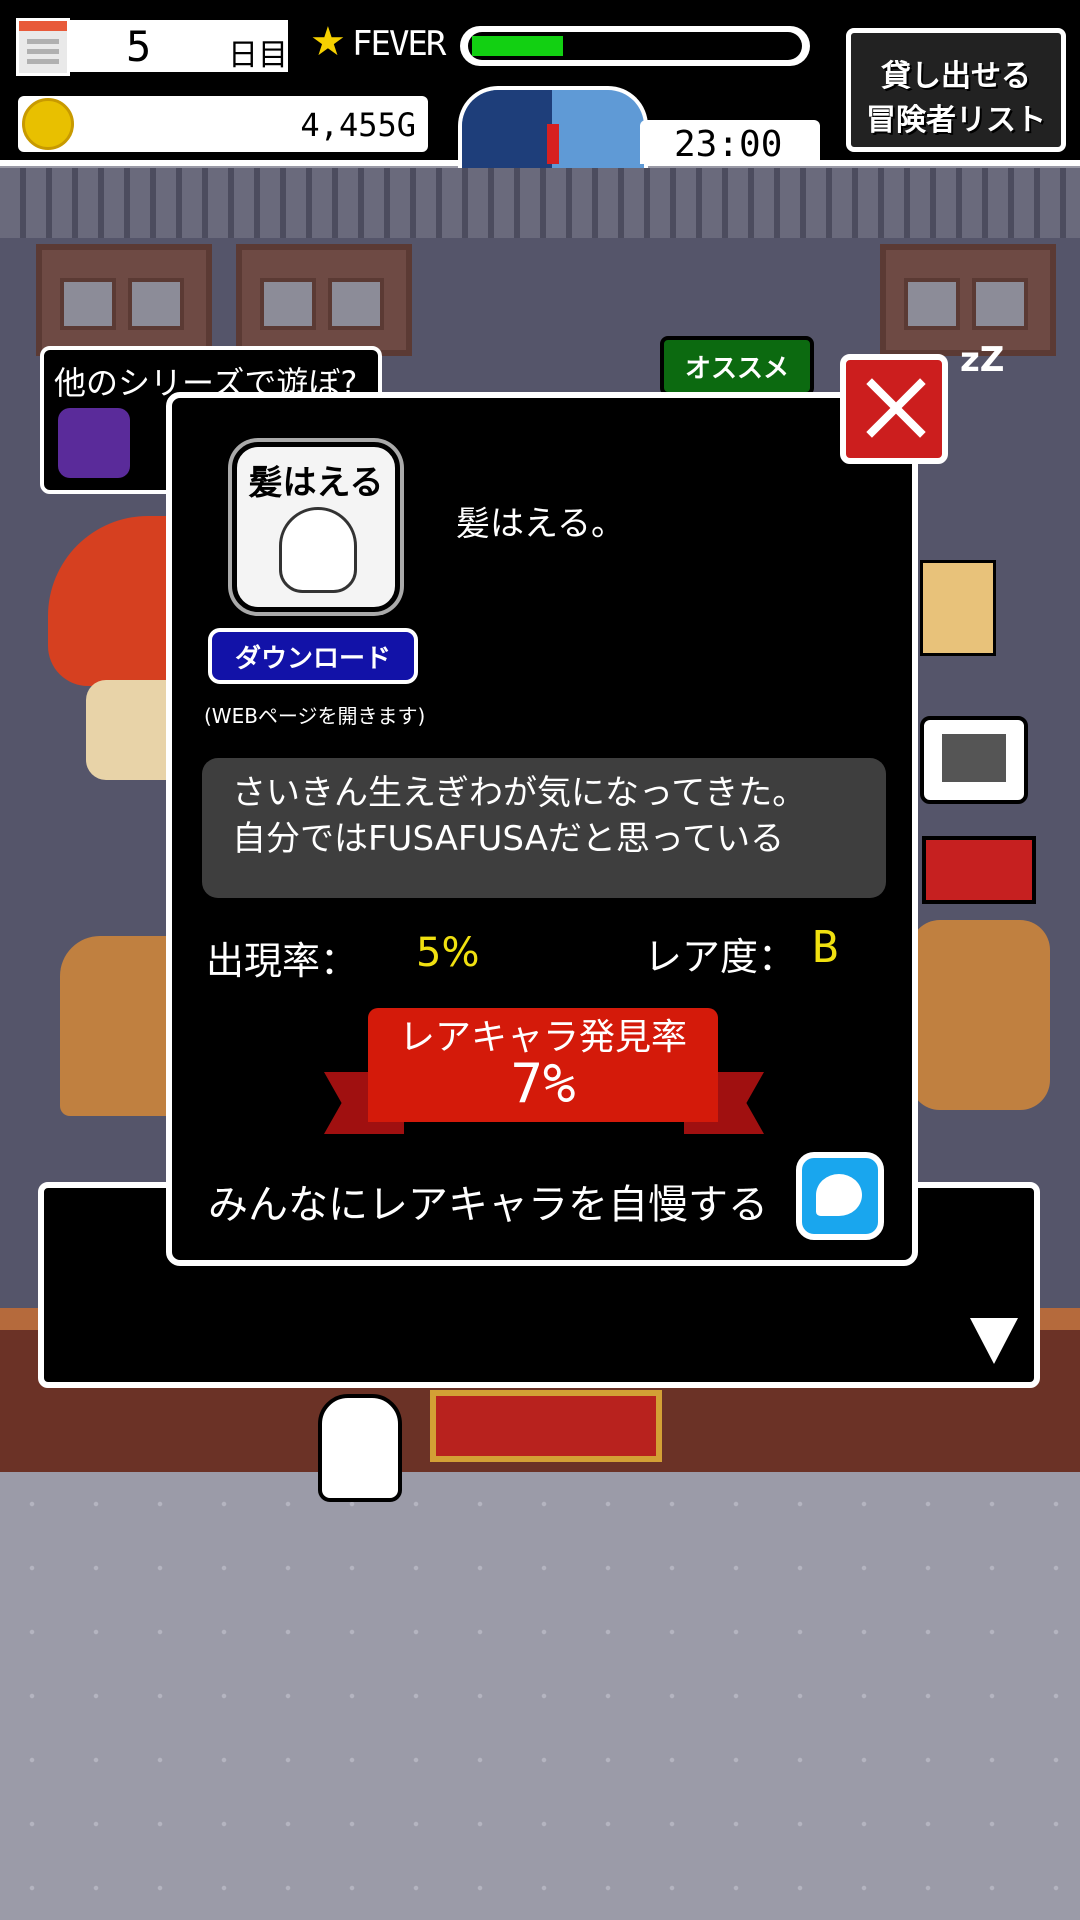  Describe the element at coordinates (178, 46) in the screenshot. I see `day-counter: 5 日目` at that location.